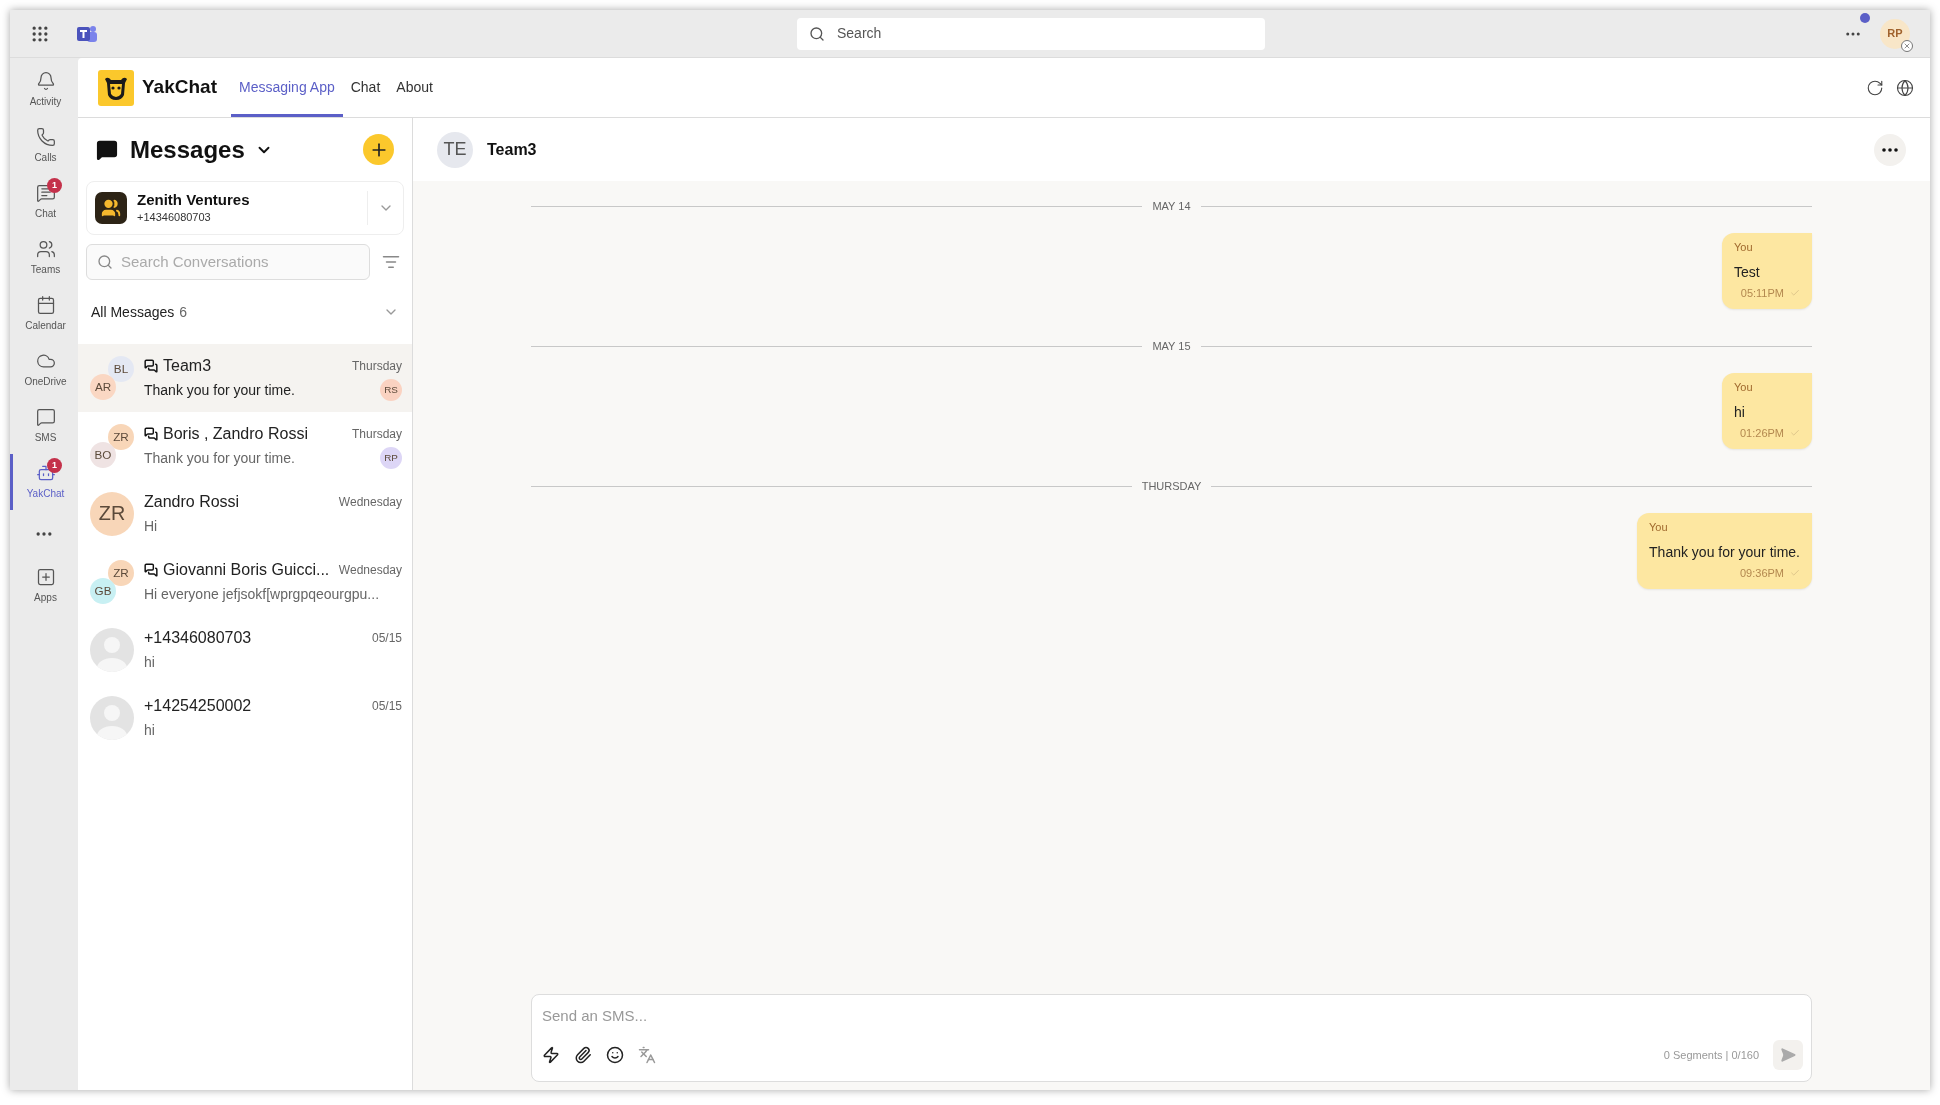 The width and height of the screenshot is (1940, 1105). I want to click on avatar: RP, so click(391, 458).